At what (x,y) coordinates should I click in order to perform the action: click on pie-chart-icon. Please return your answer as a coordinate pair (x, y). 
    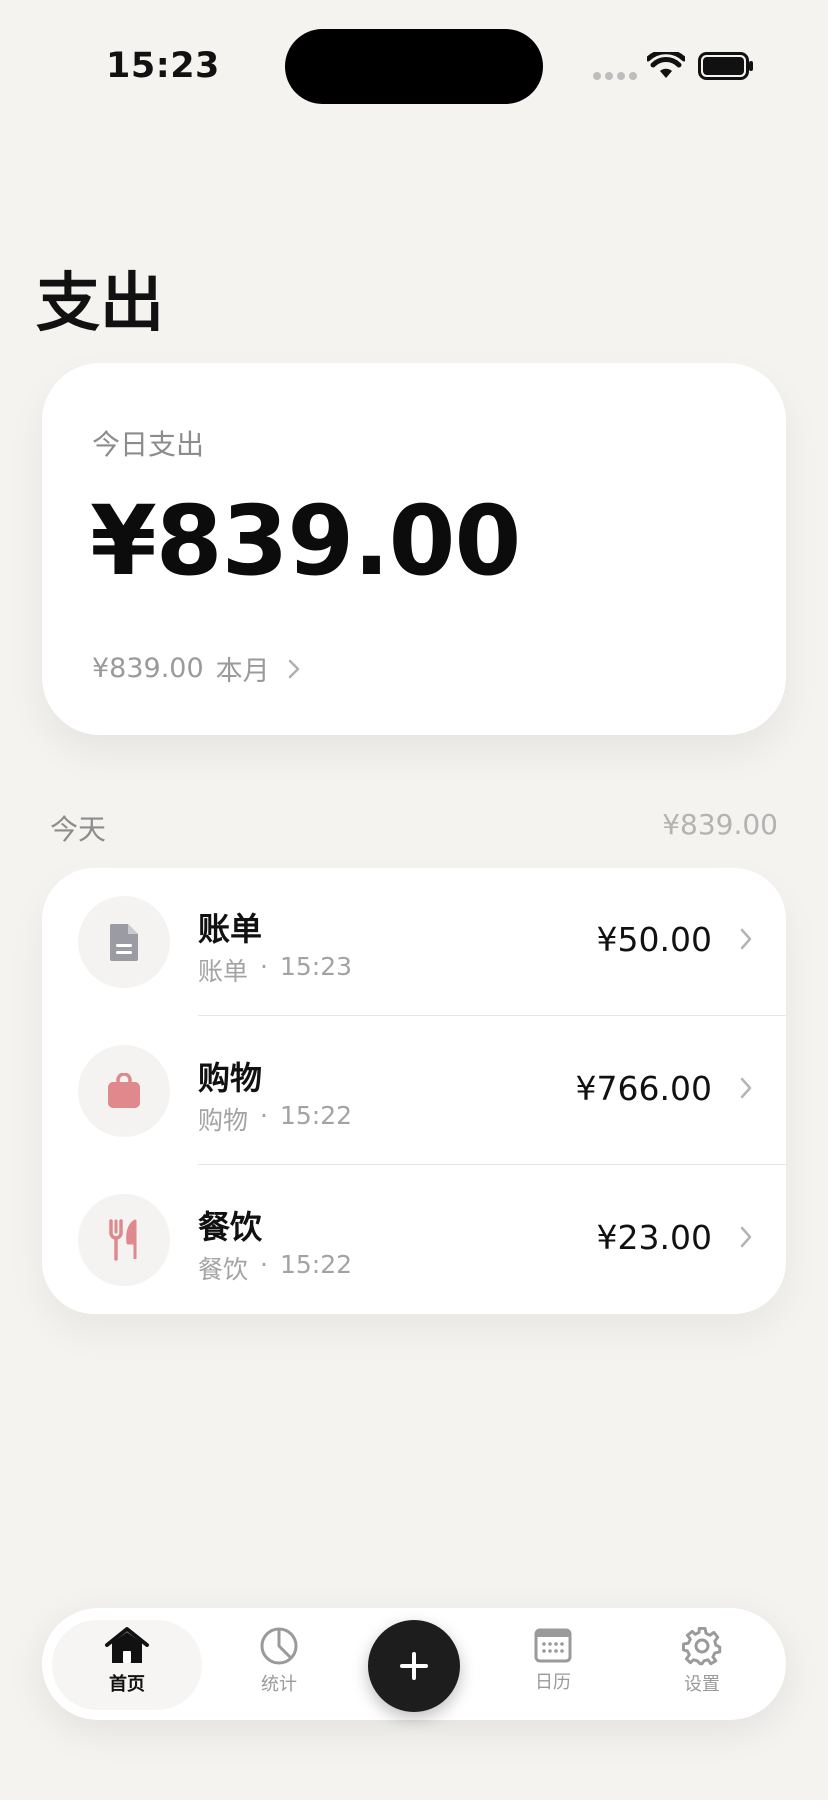
    Looking at the image, I should click on (279, 1646).